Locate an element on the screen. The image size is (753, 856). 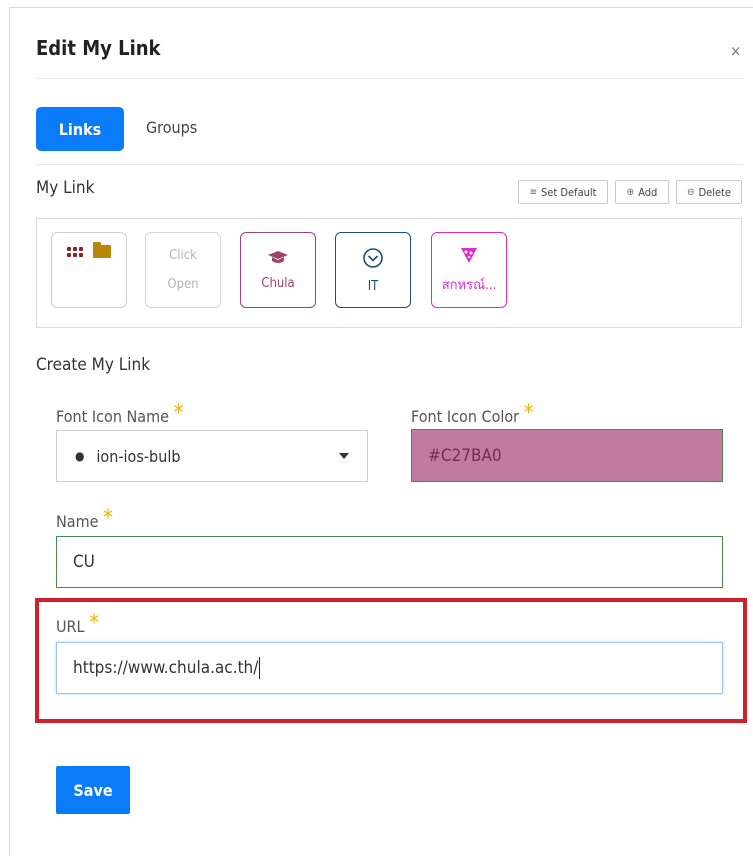
link-tile-chula: Chula is located at coordinates (278, 270).